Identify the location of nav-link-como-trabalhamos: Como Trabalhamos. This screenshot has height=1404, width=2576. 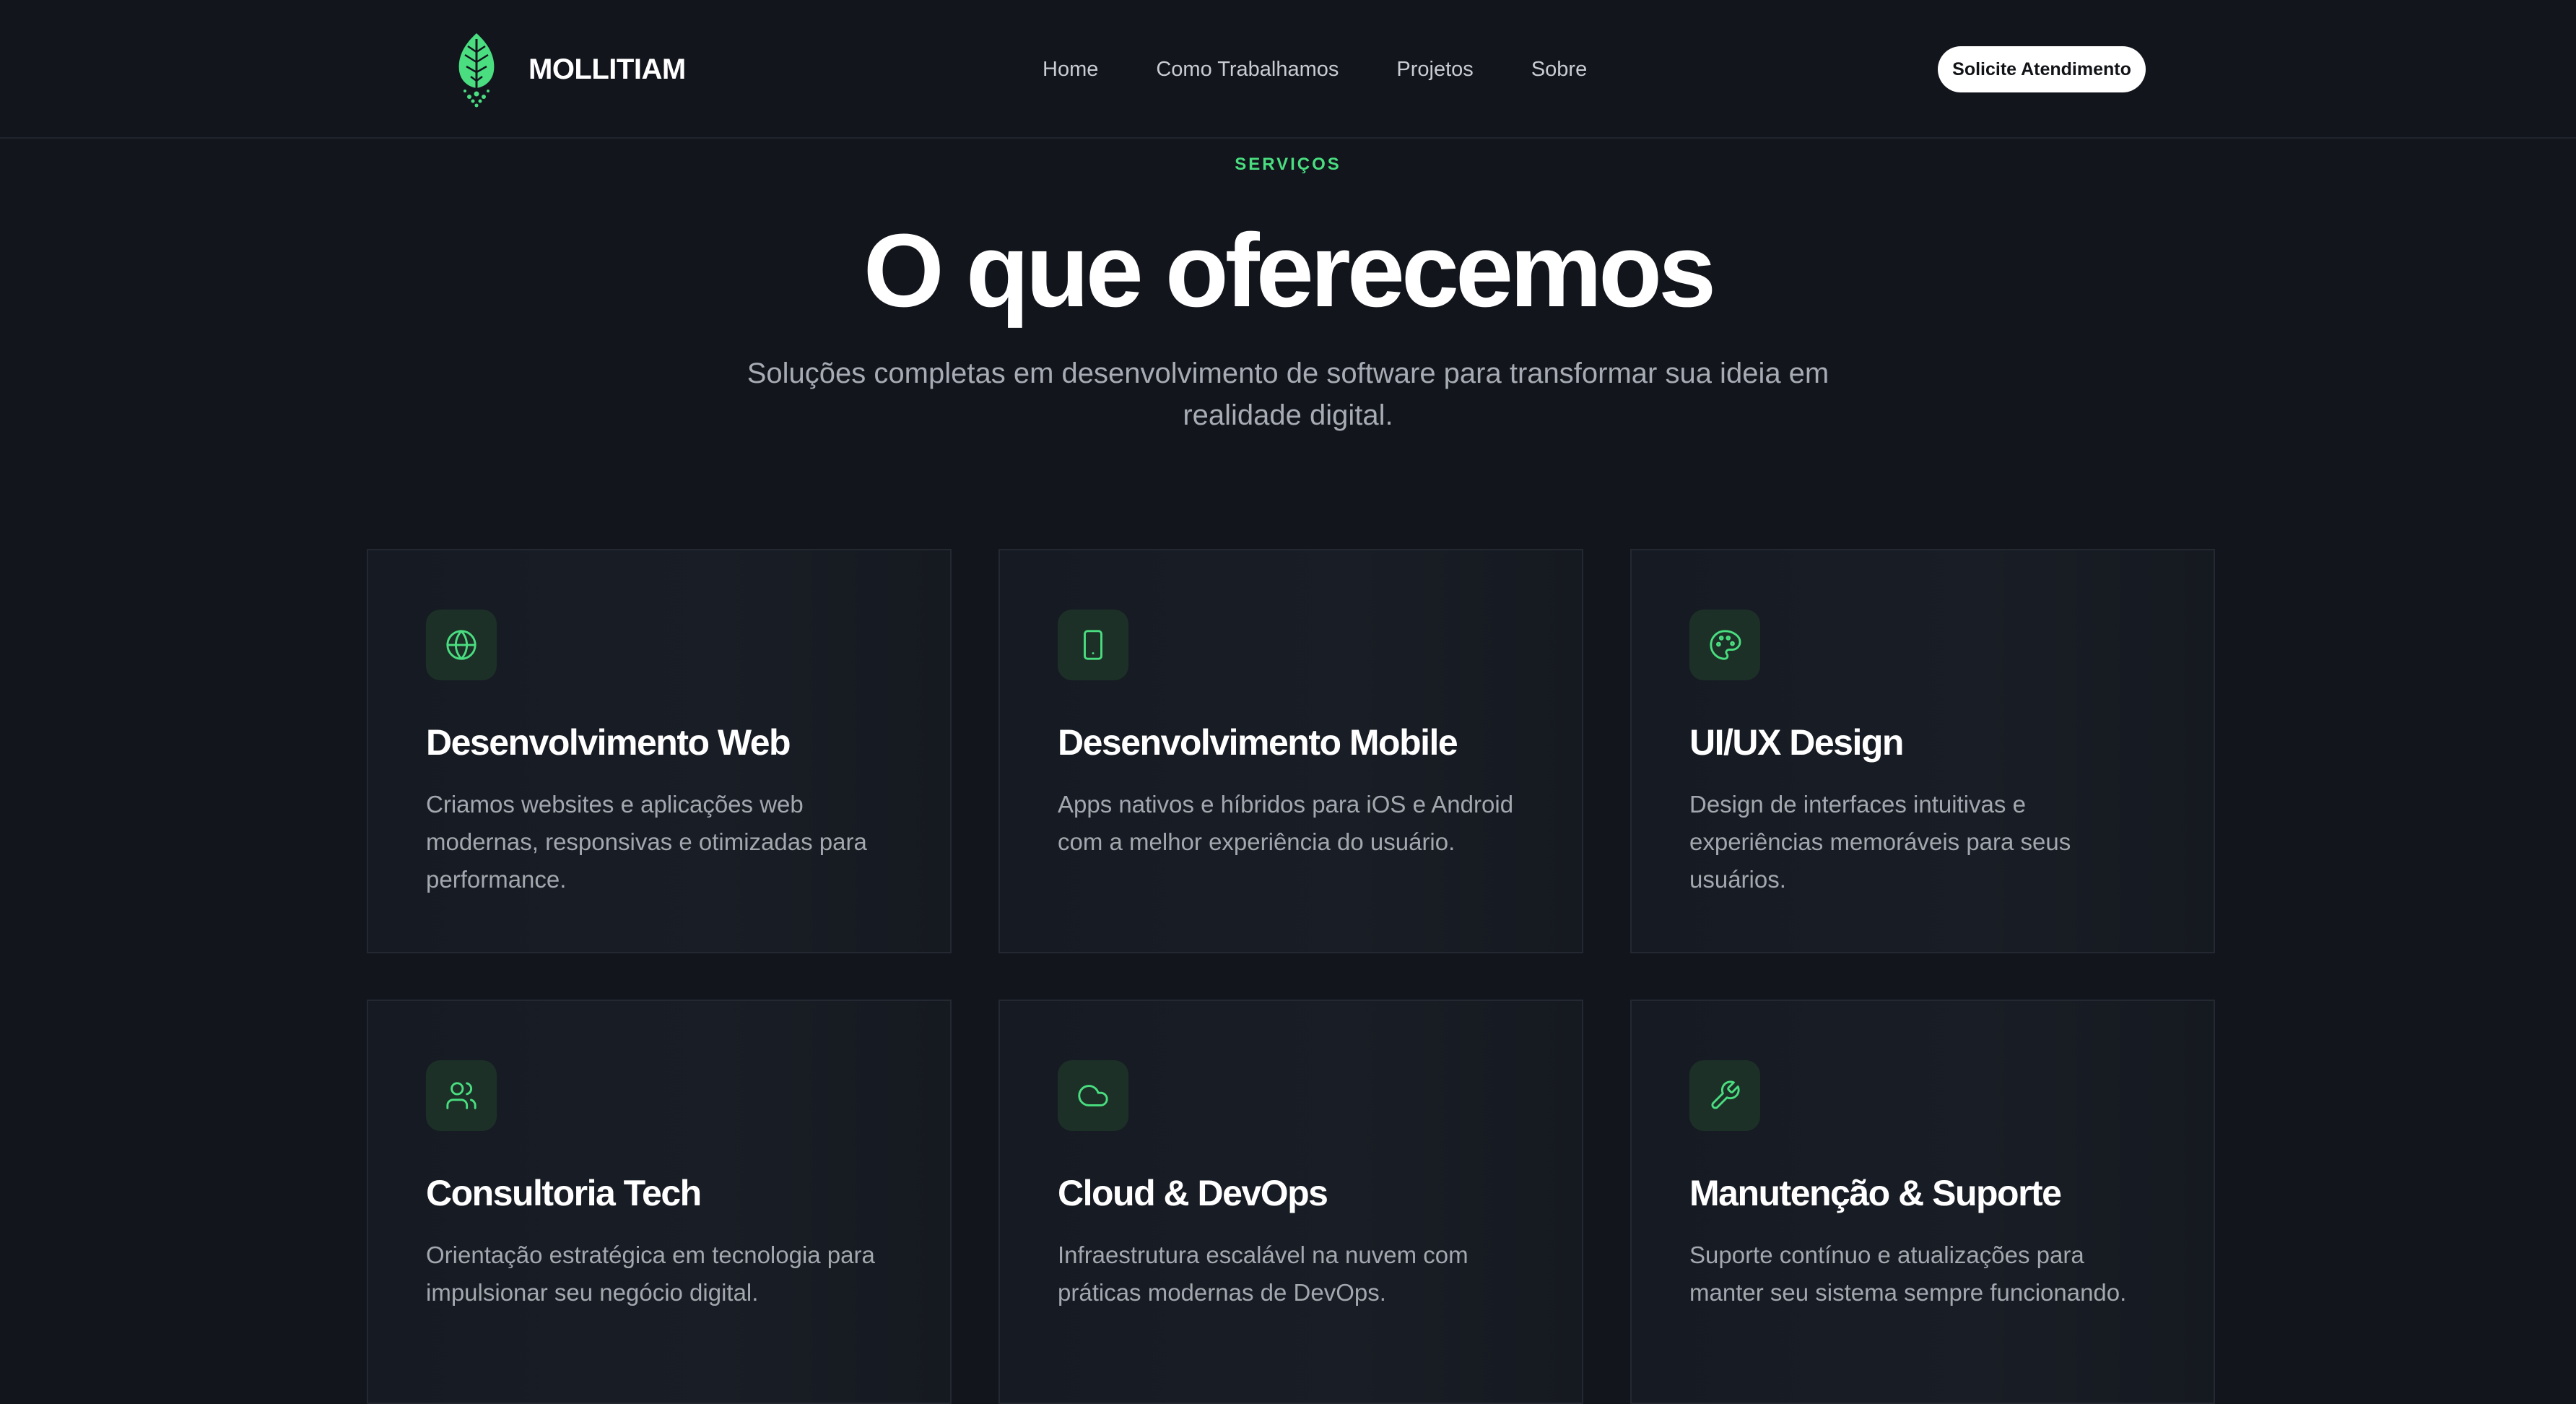
(1247, 70).